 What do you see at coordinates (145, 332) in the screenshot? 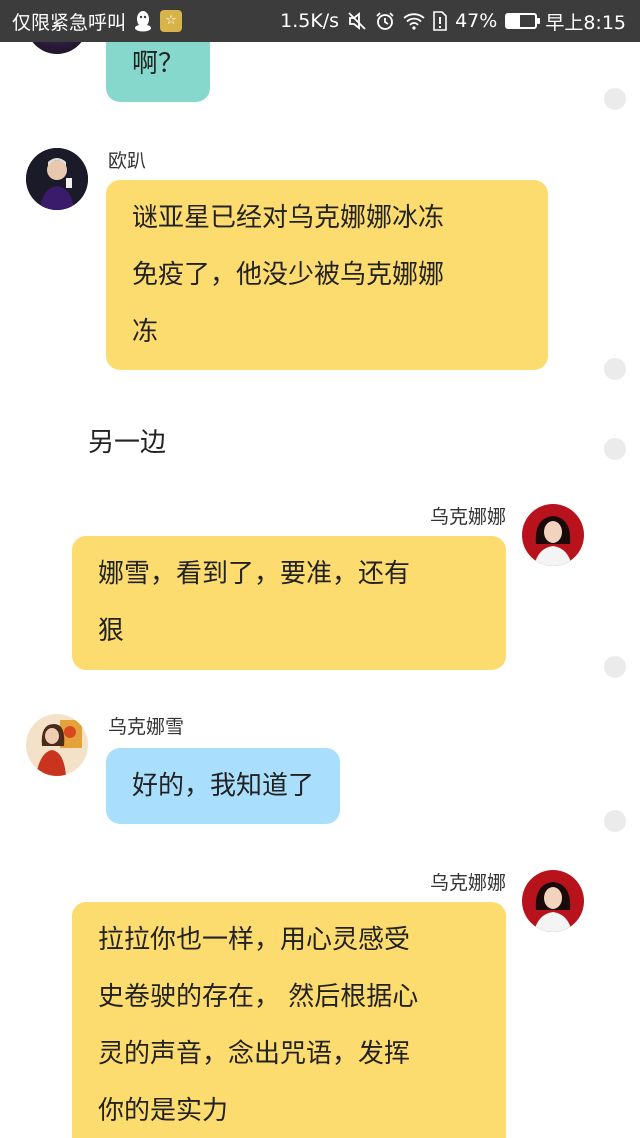
I see `message-line: 冻` at bounding box center [145, 332].